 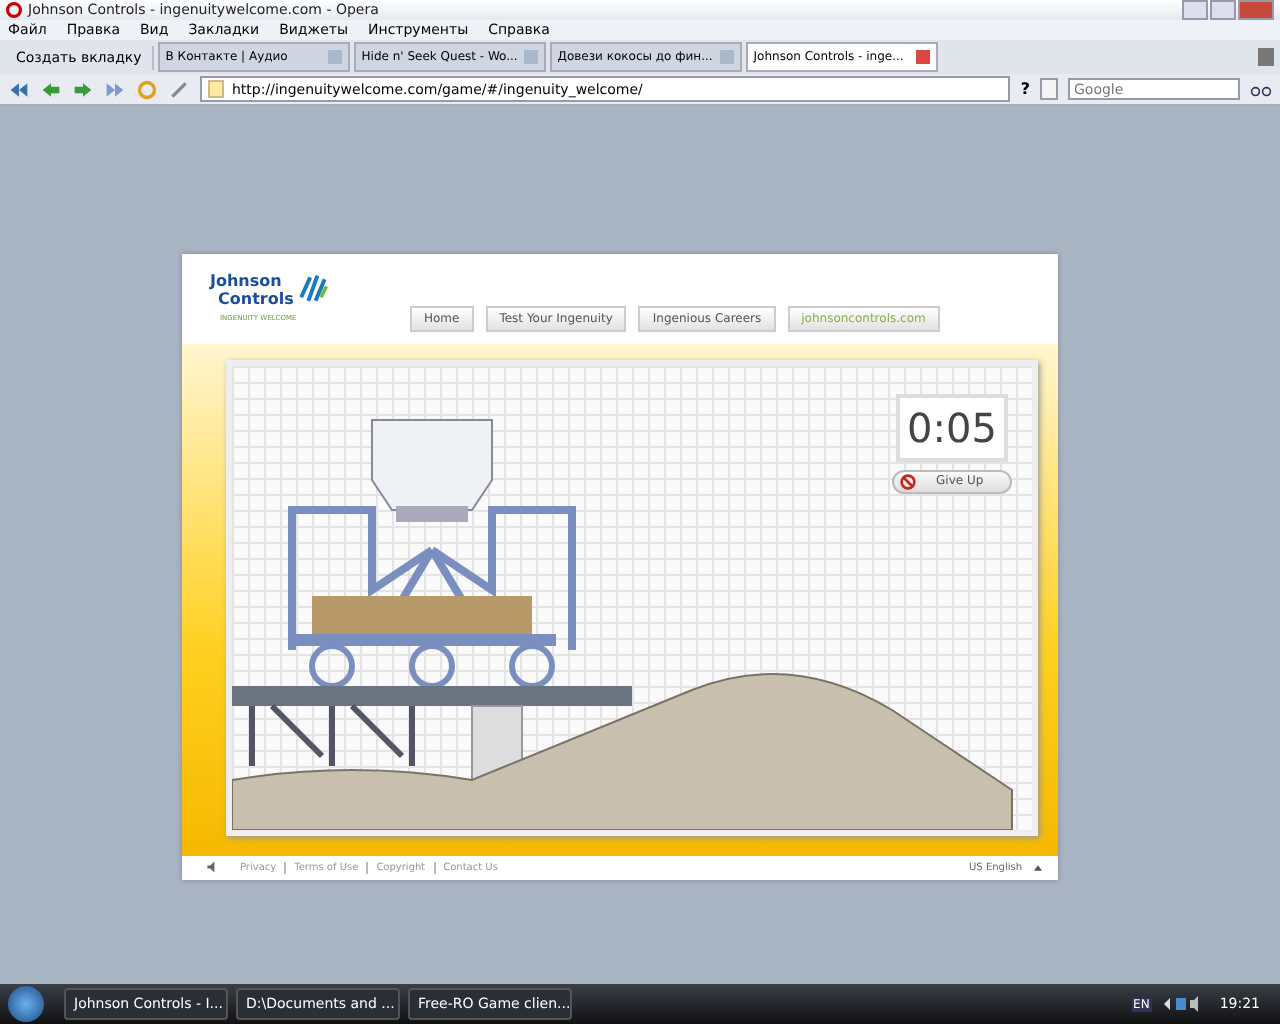 What do you see at coordinates (213, 867) in the screenshot?
I see `speaker-icon` at bounding box center [213, 867].